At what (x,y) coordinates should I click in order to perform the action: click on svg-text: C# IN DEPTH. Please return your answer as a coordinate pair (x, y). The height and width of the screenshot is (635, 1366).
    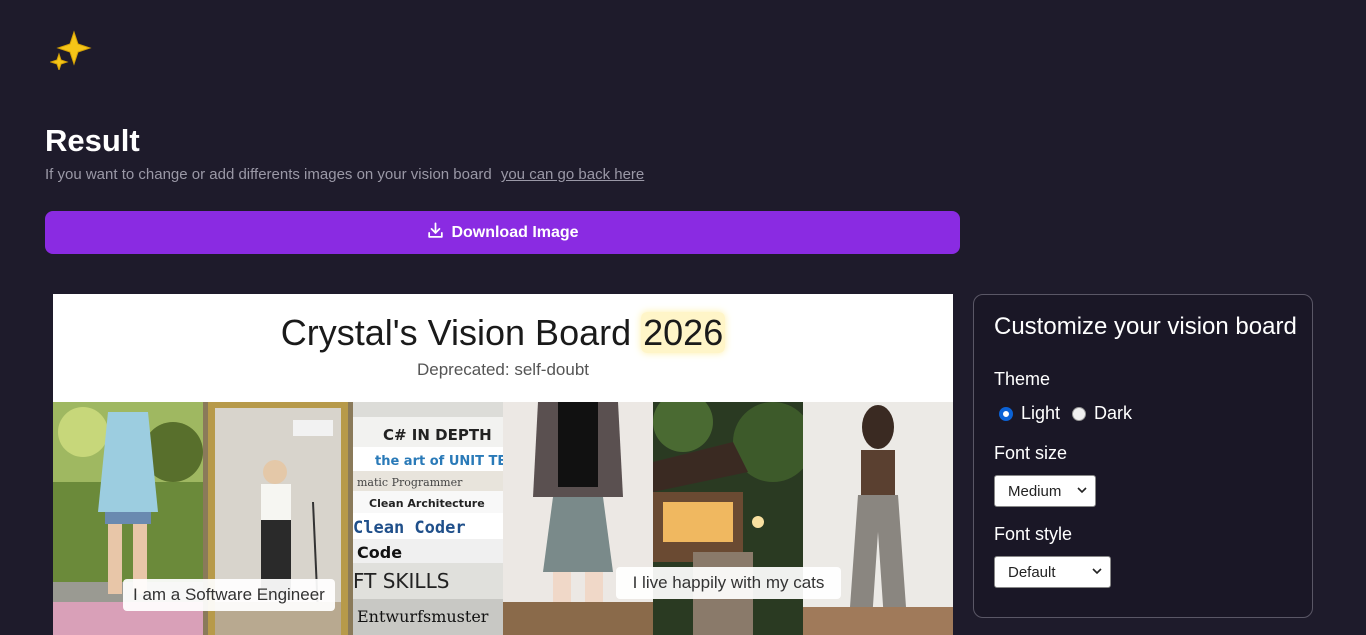
    Looking at the image, I should click on (437, 435).